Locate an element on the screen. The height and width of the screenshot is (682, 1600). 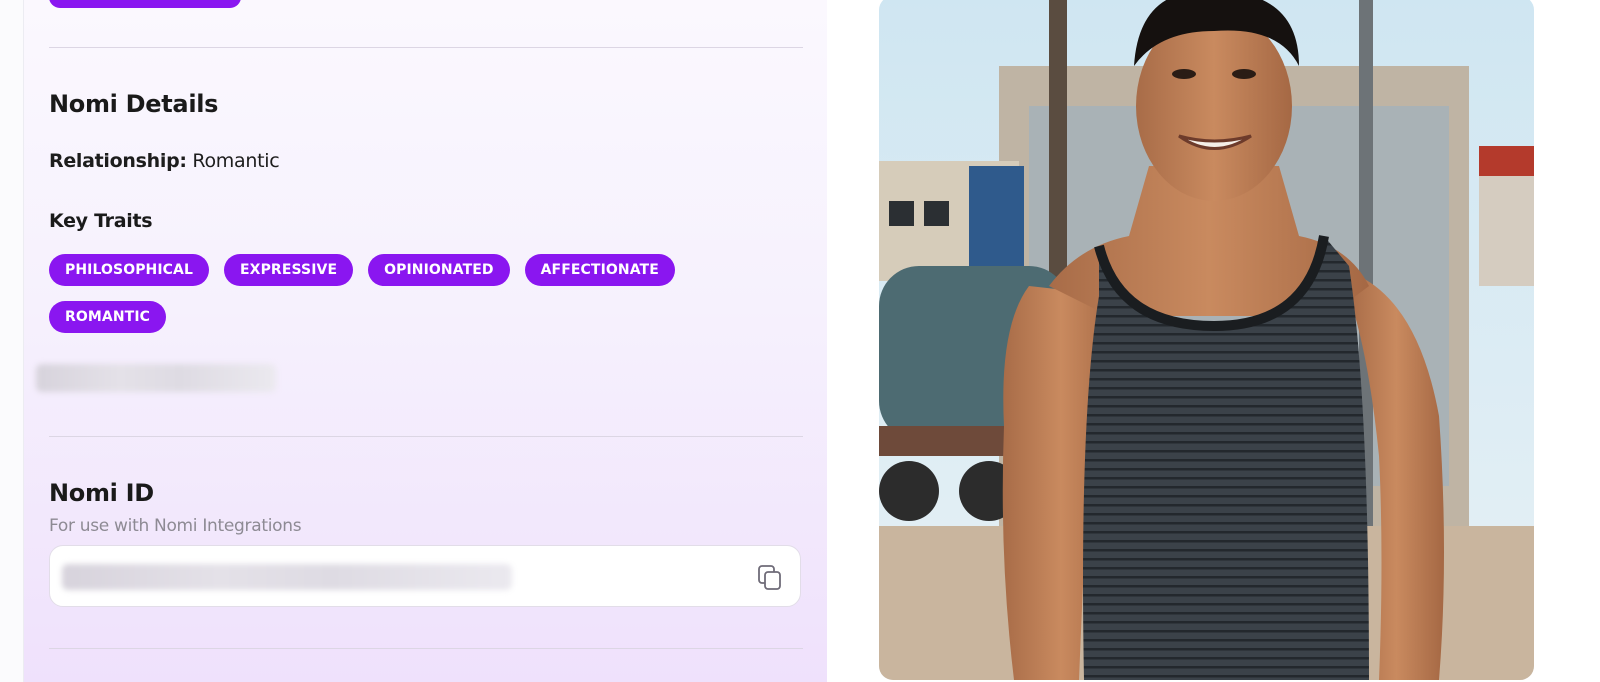
nomi-id-title: Nomi ID is located at coordinates (101, 493).